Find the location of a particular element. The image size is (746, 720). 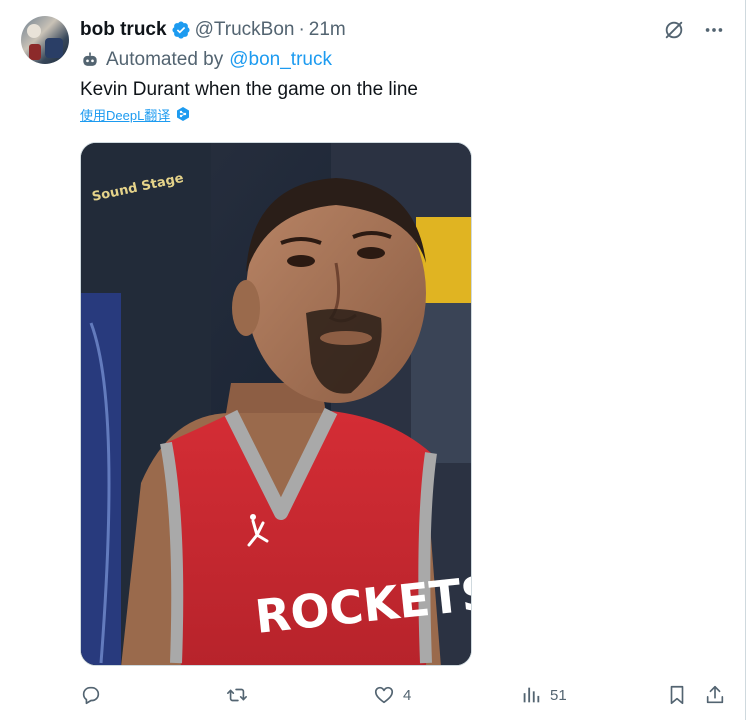

views-icon is located at coordinates (531, 695).